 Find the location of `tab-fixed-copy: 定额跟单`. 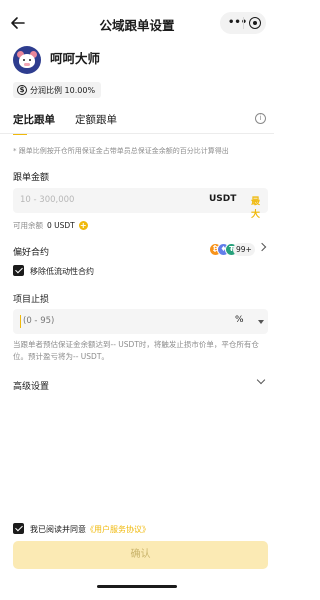

tab-fixed-copy: 定额跟单 is located at coordinates (96, 119).